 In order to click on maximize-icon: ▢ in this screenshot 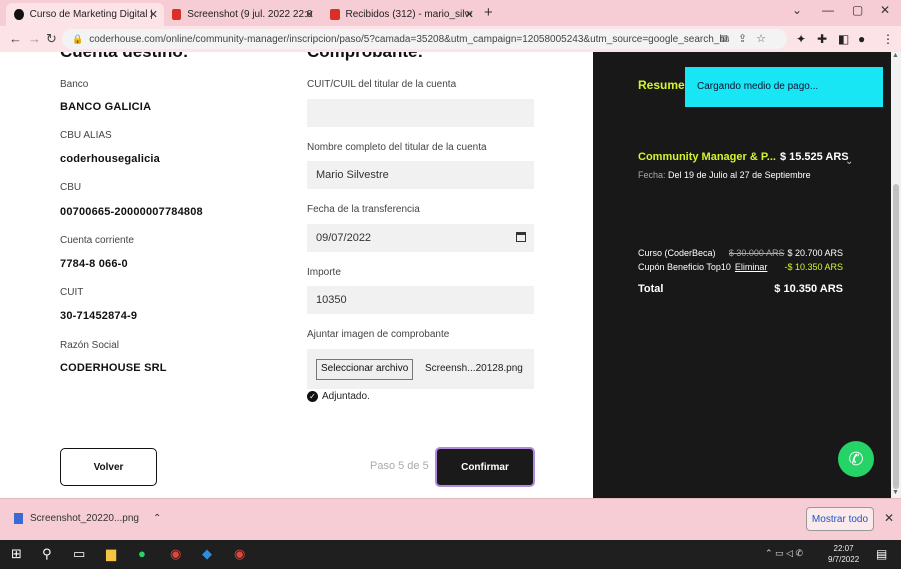, I will do `click(857, 10)`.